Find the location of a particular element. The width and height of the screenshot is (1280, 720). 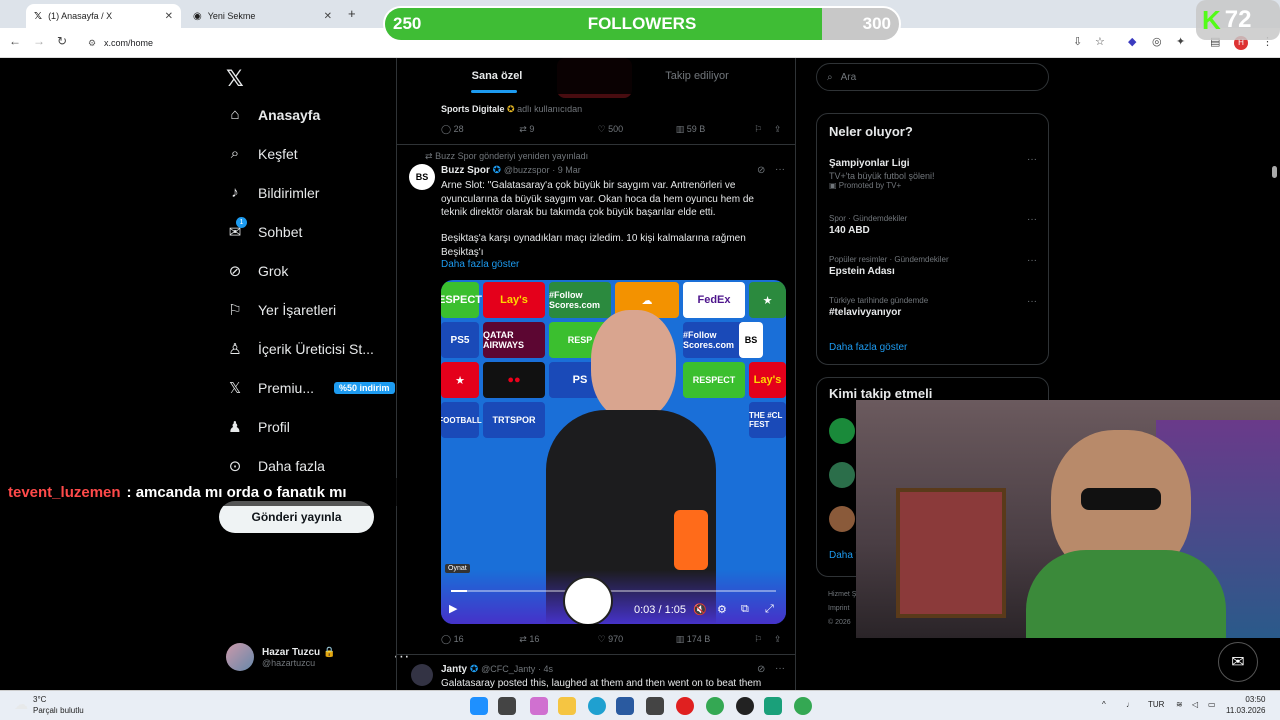

new-tab-icon: + is located at coordinates (352, 13).